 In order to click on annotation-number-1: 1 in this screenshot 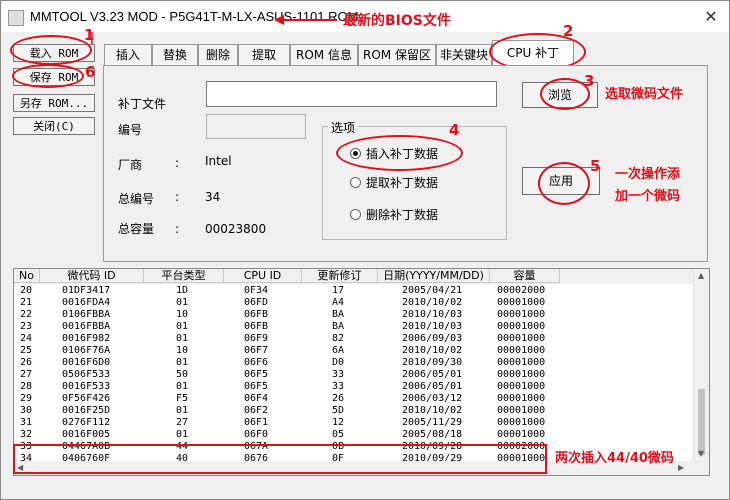, I will do `click(89, 35)`.